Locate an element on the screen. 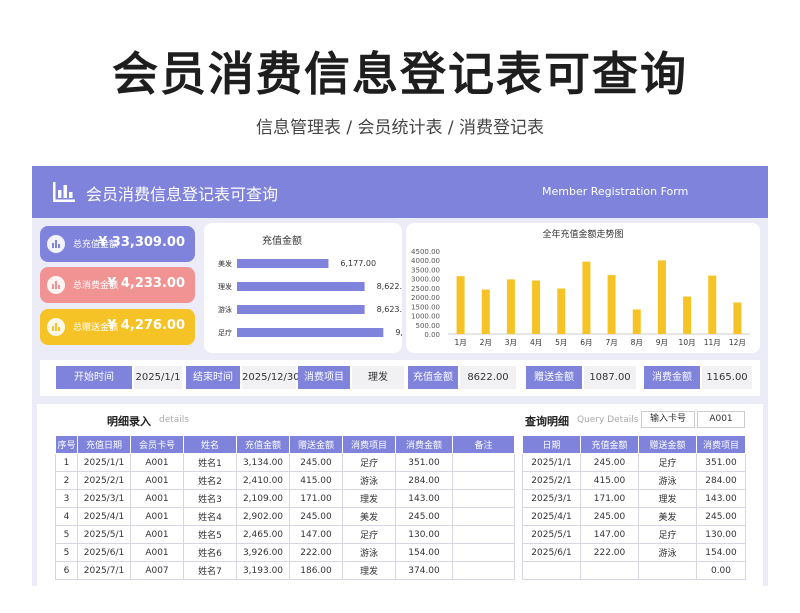 This screenshot has height=613, width=800. detail-header-cell: 消费项目 is located at coordinates (369, 444).